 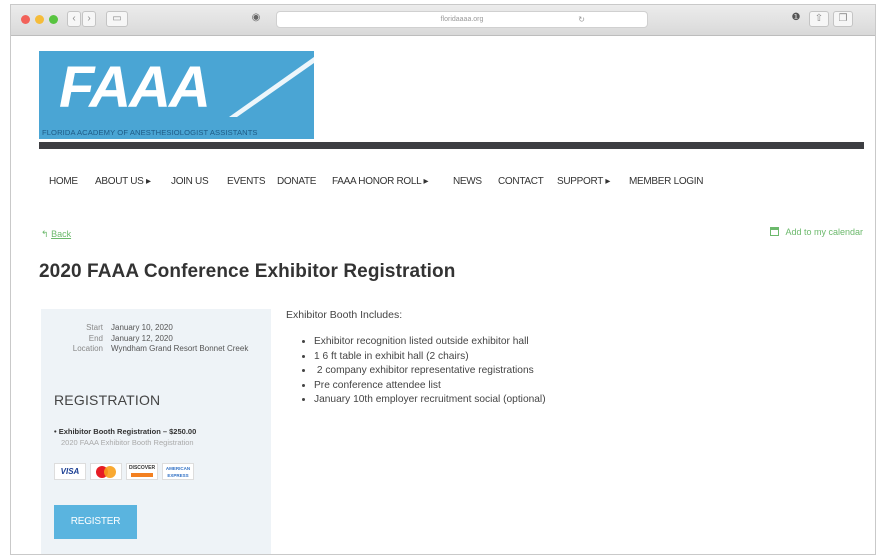 What do you see at coordinates (94, 327) in the screenshot?
I see `start-label: Start` at bounding box center [94, 327].